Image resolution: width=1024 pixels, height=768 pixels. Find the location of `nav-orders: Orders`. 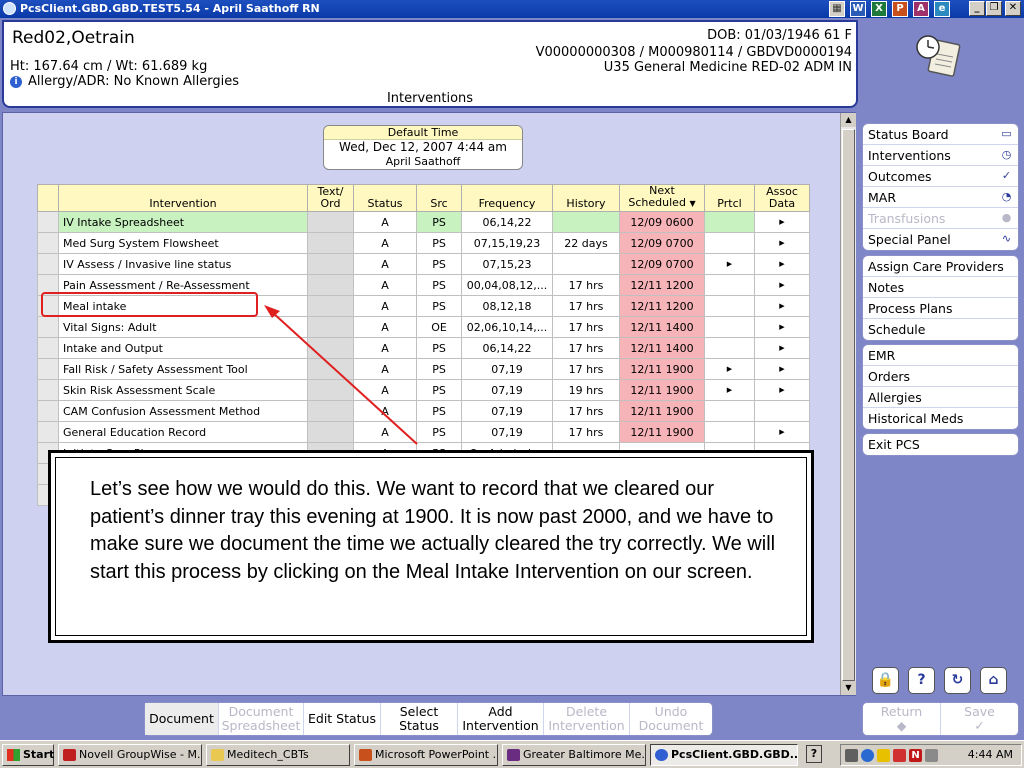

nav-orders: Orders is located at coordinates (940, 376).